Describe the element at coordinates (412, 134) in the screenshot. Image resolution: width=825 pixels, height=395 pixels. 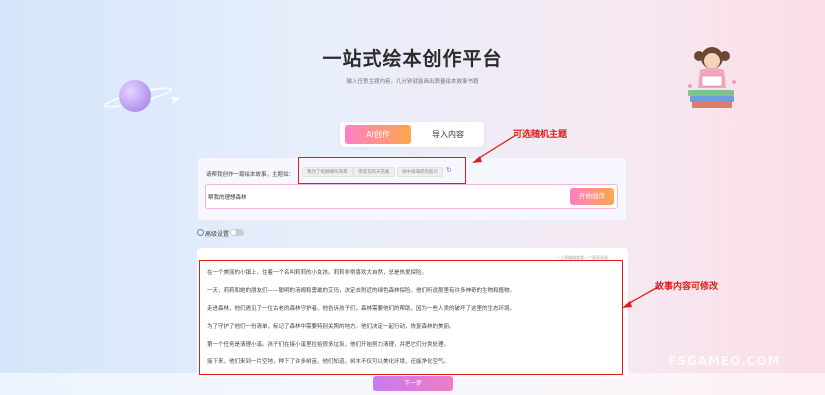
I see `mode-tab-bar: AI创作 导入内容` at that location.